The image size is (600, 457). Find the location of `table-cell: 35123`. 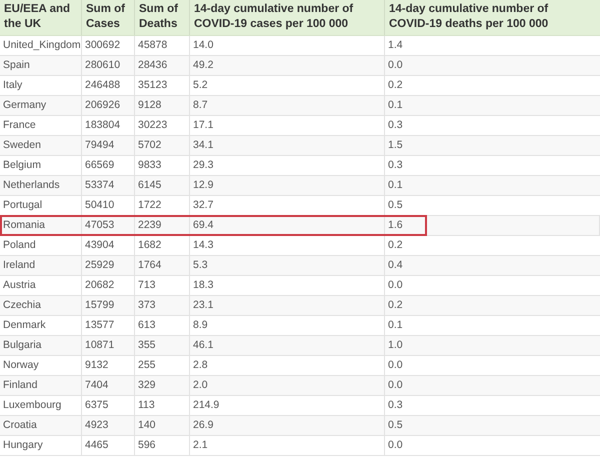

table-cell: 35123 is located at coordinates (162, 85).